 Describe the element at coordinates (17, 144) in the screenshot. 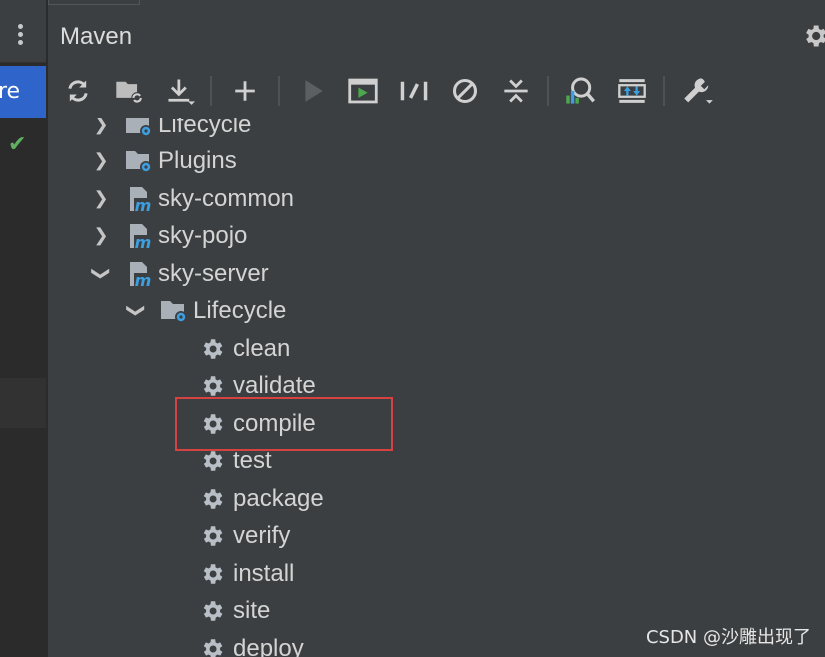

I see `checkmark-icon: ✔` at that location.